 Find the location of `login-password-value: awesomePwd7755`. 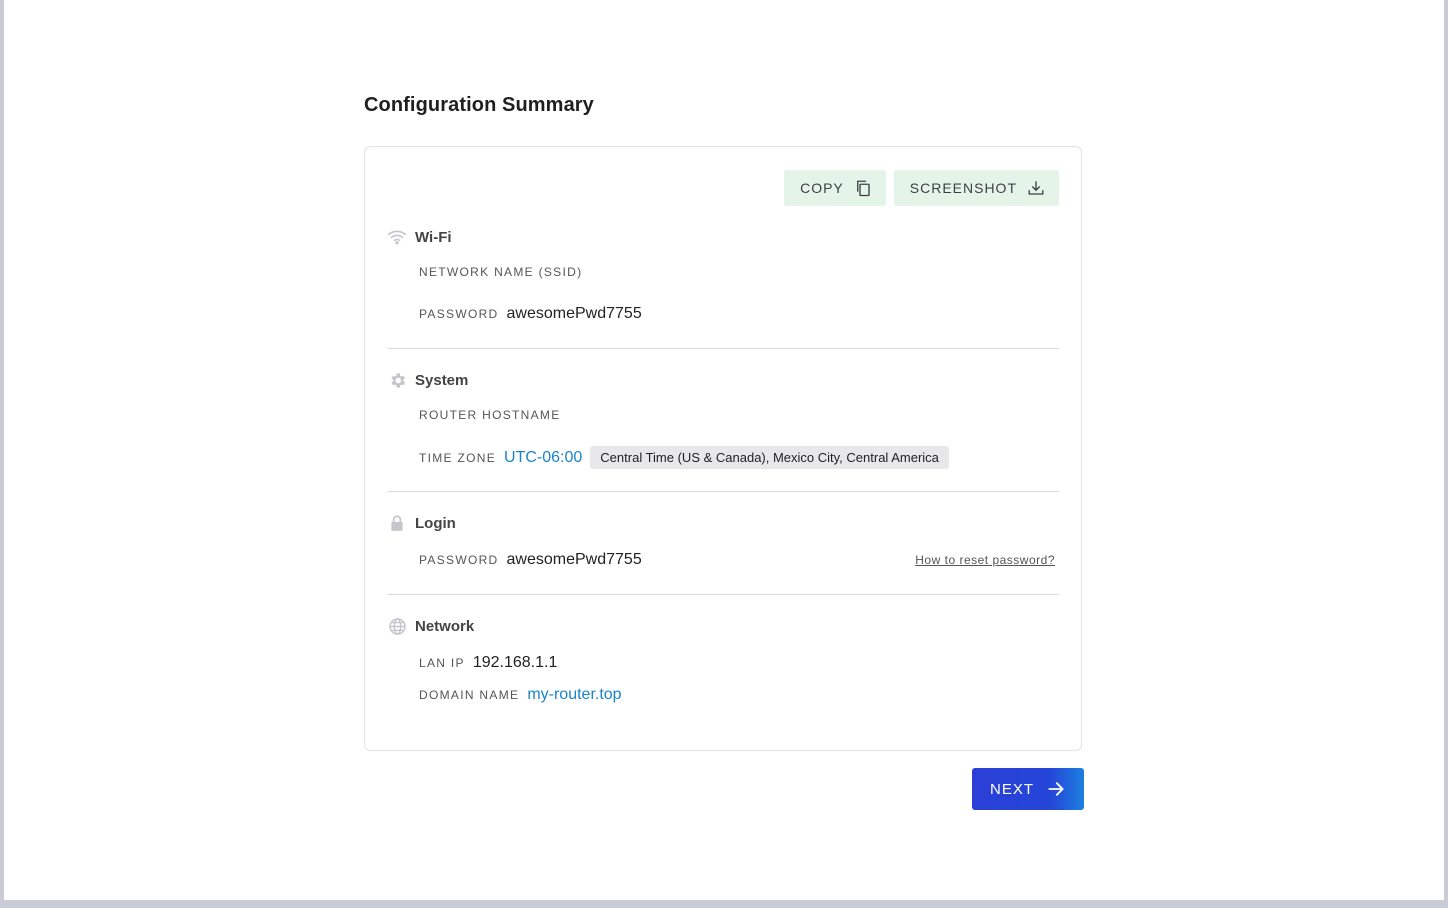

login-password-value: awesomePwd7755 is located at coordinates (574, 559).